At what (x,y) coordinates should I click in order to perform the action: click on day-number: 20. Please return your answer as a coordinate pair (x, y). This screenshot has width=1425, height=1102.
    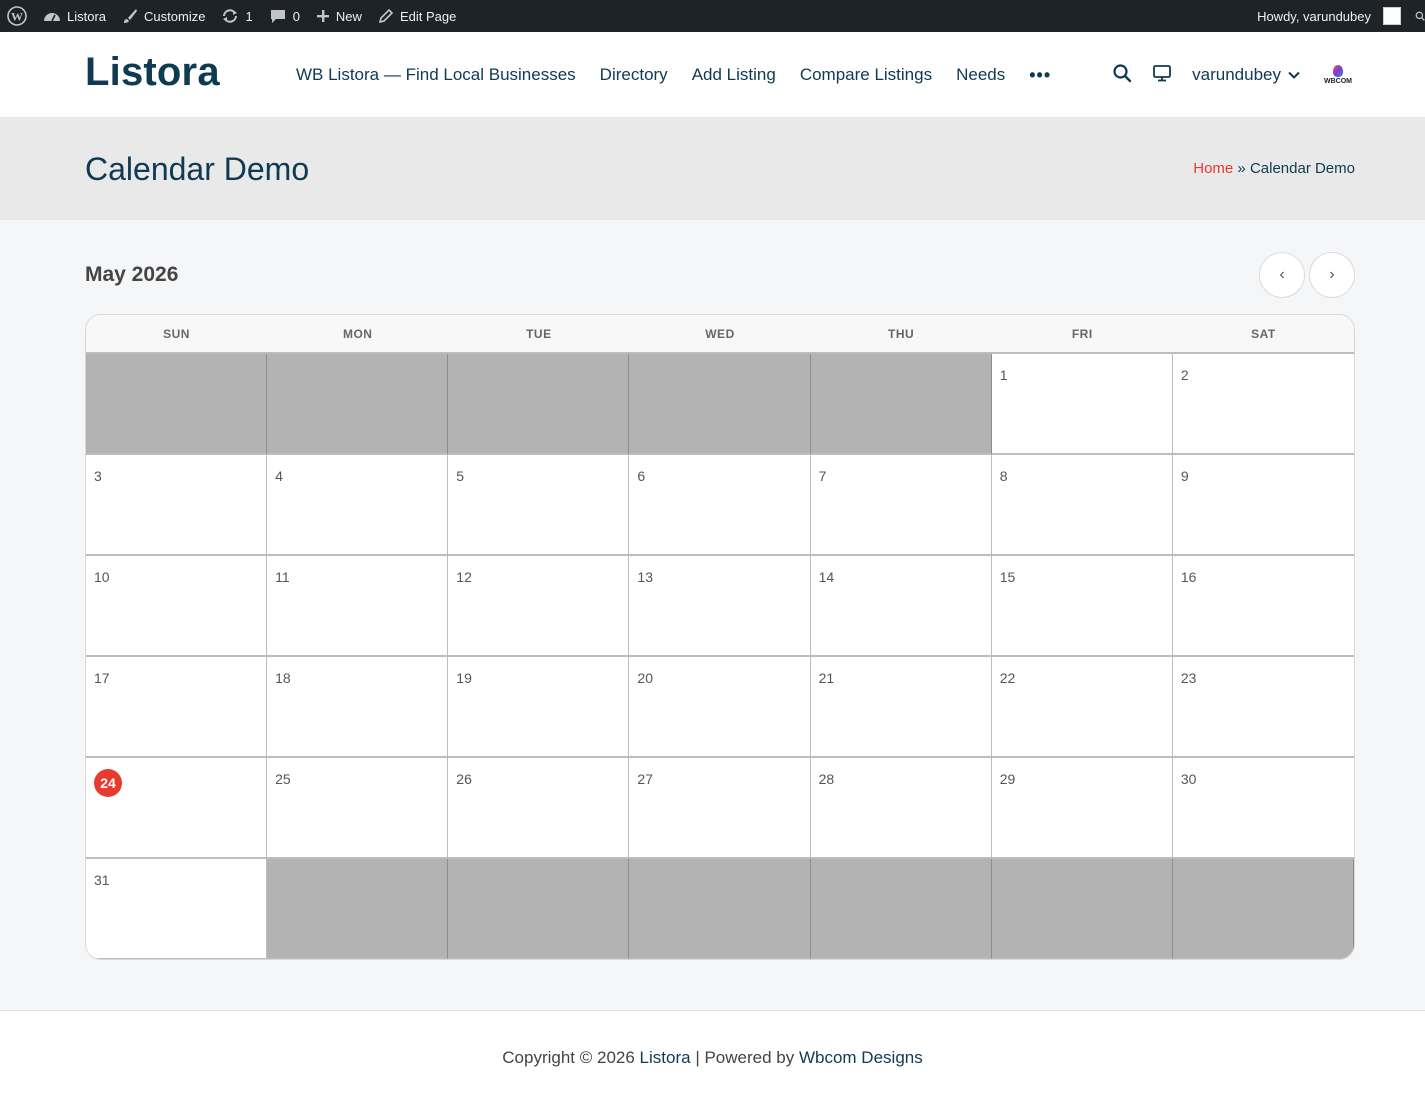
    Looking at the image, I should click on (645, 678).